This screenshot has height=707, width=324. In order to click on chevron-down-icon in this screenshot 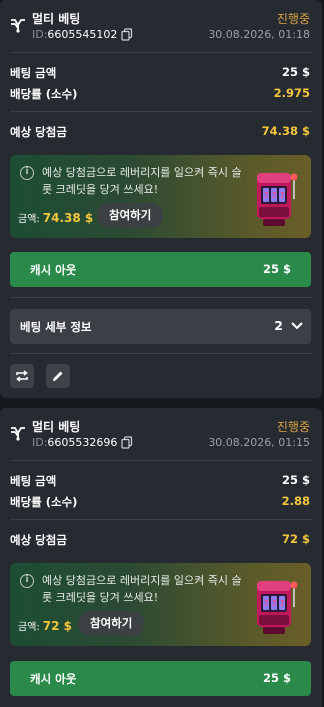, I will do `click(297, 326)`.